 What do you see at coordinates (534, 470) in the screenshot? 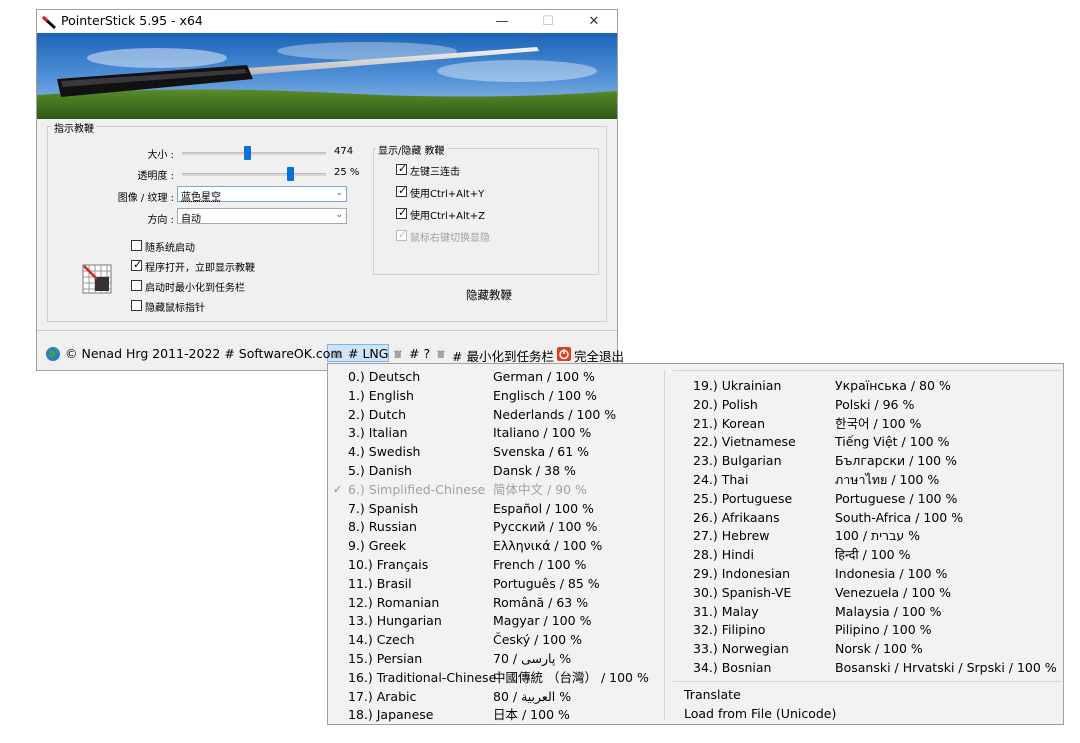
I see `language-native-name: Dansk / 38 %` at bounding box center [534, 470].